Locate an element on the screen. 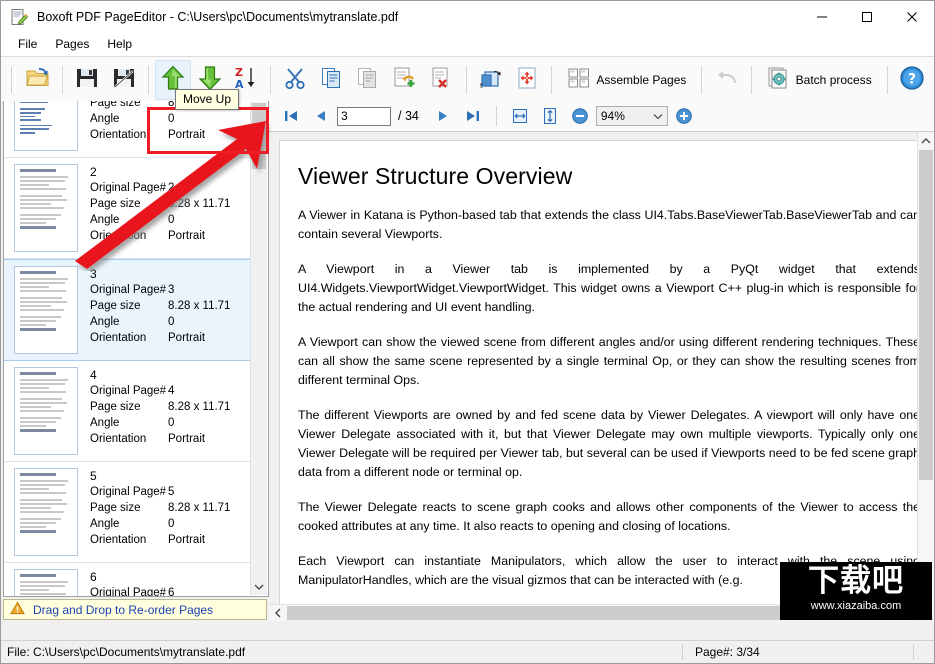 The image size is (935, 664). previous-page-button is located at coordinates (321, 116).